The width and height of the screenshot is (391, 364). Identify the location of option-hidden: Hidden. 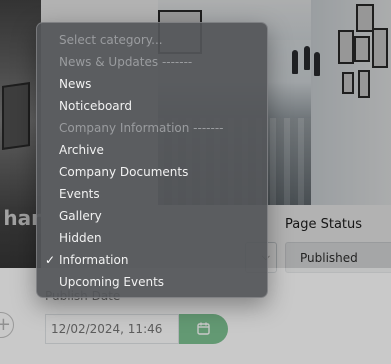
(152, 238).